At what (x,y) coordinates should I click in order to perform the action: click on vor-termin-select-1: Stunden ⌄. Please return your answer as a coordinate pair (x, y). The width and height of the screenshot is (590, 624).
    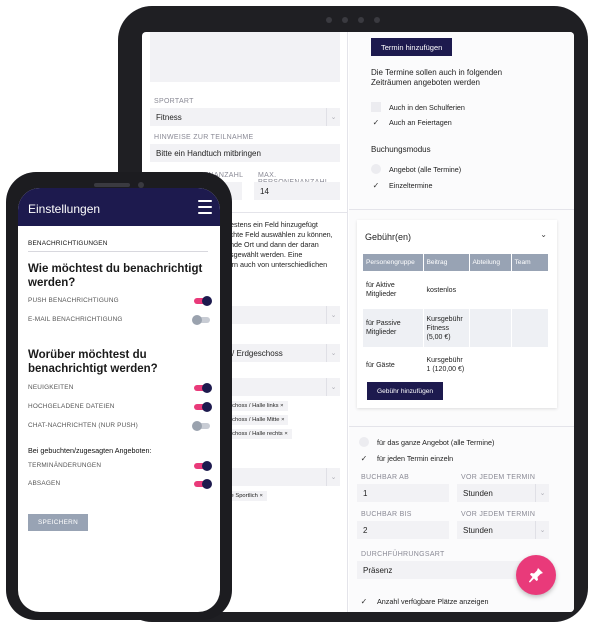
    Looking at the image, I should click on (503, 493).